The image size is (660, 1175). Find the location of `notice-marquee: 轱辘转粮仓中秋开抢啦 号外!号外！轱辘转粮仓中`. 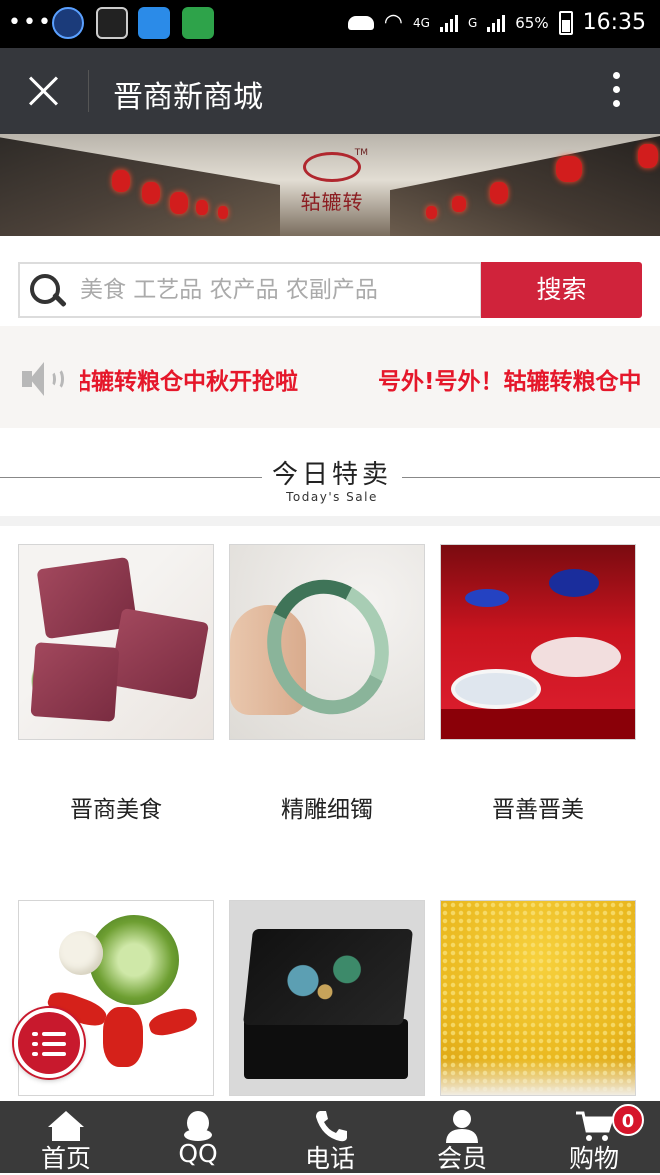

notice-marquee: 轱辘转粮仓中秋开抢啦 号外!号外！轱辘转粮仓中 is located at coordinates (370, 379).